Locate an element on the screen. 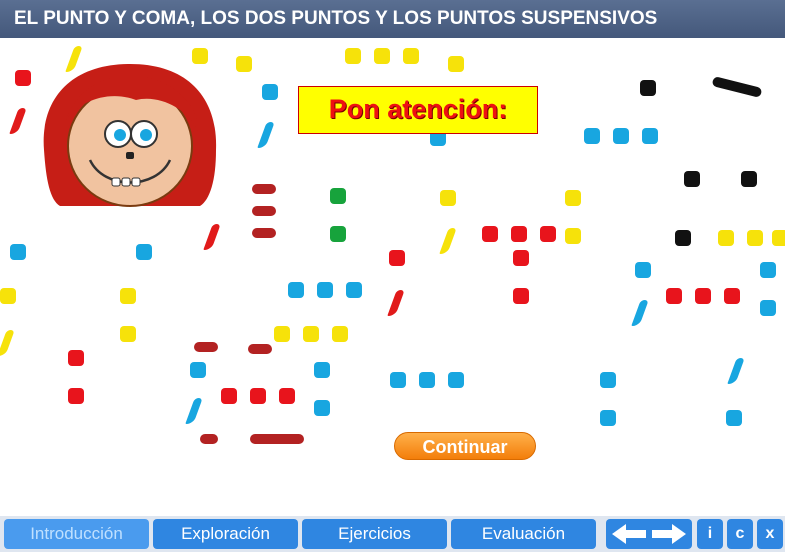 The image size is (785, 552). girl-face-illustration is located at coordinates (130, 135).